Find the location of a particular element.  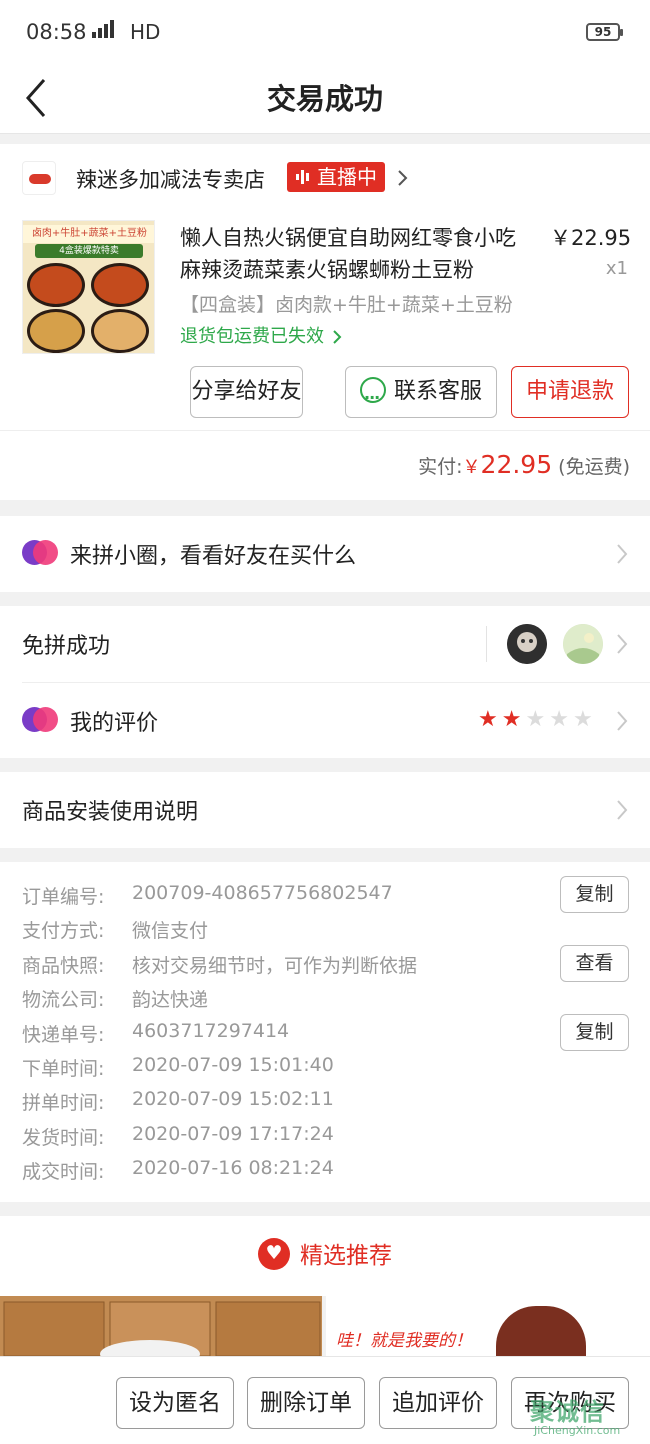

shop-name: 辣迷多加减法专卖店 is located at coordinates (170, 179).